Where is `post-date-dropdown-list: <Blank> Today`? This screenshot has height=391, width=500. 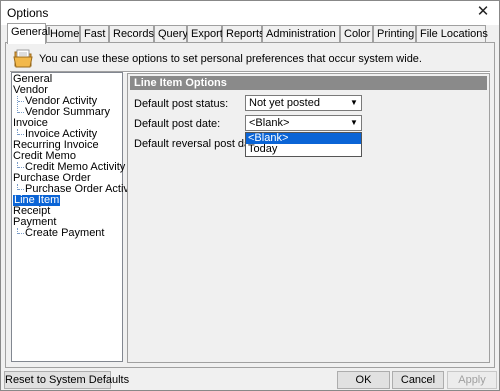 post-date-dropdown-list: <Blank> Today is located at coordinates (303, 144).